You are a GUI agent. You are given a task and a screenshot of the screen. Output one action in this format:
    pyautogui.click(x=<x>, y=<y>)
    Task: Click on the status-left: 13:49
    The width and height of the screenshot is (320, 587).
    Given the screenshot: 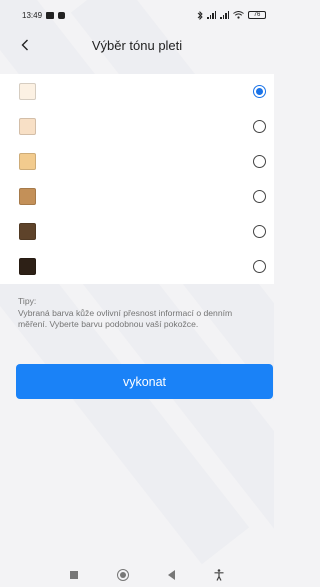 What is the action you would take?
    pyautogui.click(x=44, y=15)
    